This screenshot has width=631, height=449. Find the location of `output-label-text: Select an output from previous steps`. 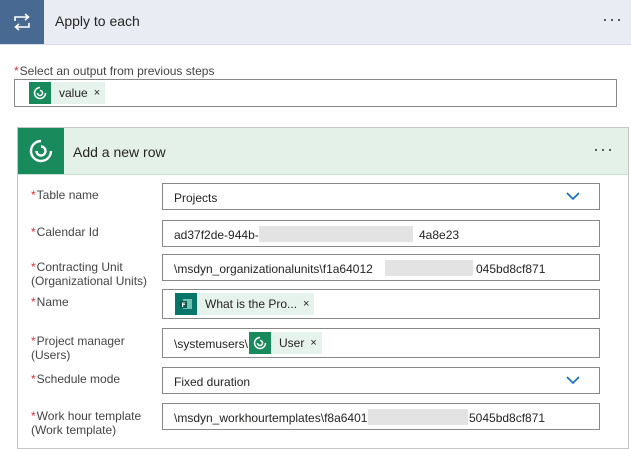

output-label-text: Select an output from previous steps is located at coordinates (117, 71).